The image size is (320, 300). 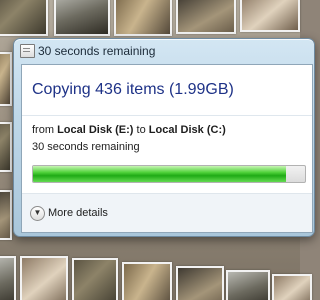 I want to click on more-details-button: ▼ More details, so click(x=69, y=213).